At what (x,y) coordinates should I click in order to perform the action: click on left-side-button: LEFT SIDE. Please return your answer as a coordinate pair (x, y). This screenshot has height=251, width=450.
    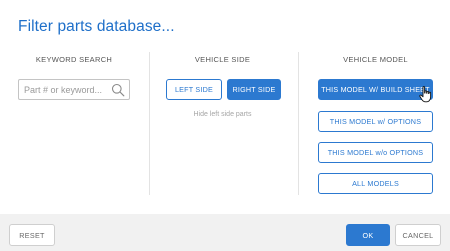
    Looking at the image, I should click on (194, 89).